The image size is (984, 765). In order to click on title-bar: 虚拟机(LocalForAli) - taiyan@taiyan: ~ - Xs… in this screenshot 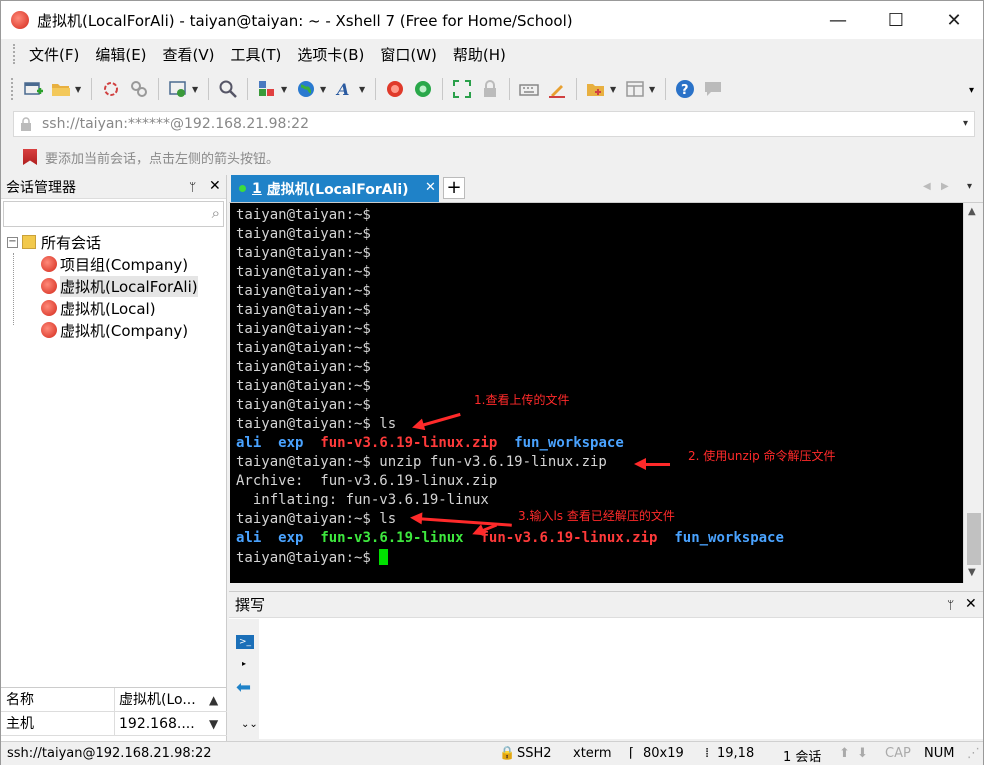, I will do `click(492, 20)`.